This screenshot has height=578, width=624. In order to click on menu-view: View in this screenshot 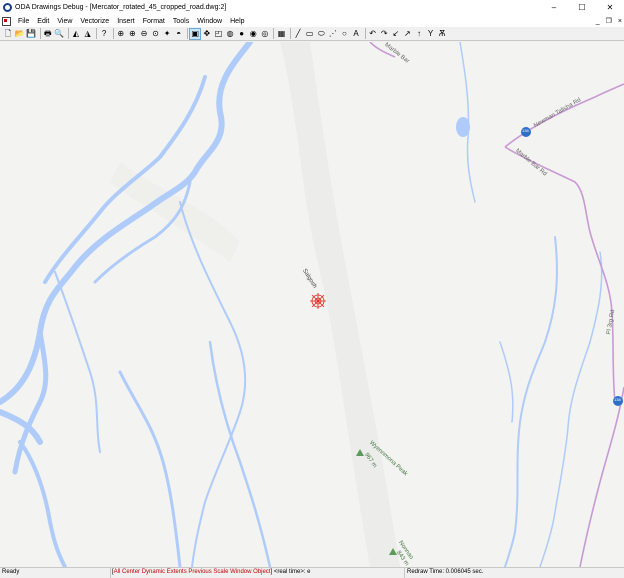, I will do `click(64, 21)`.